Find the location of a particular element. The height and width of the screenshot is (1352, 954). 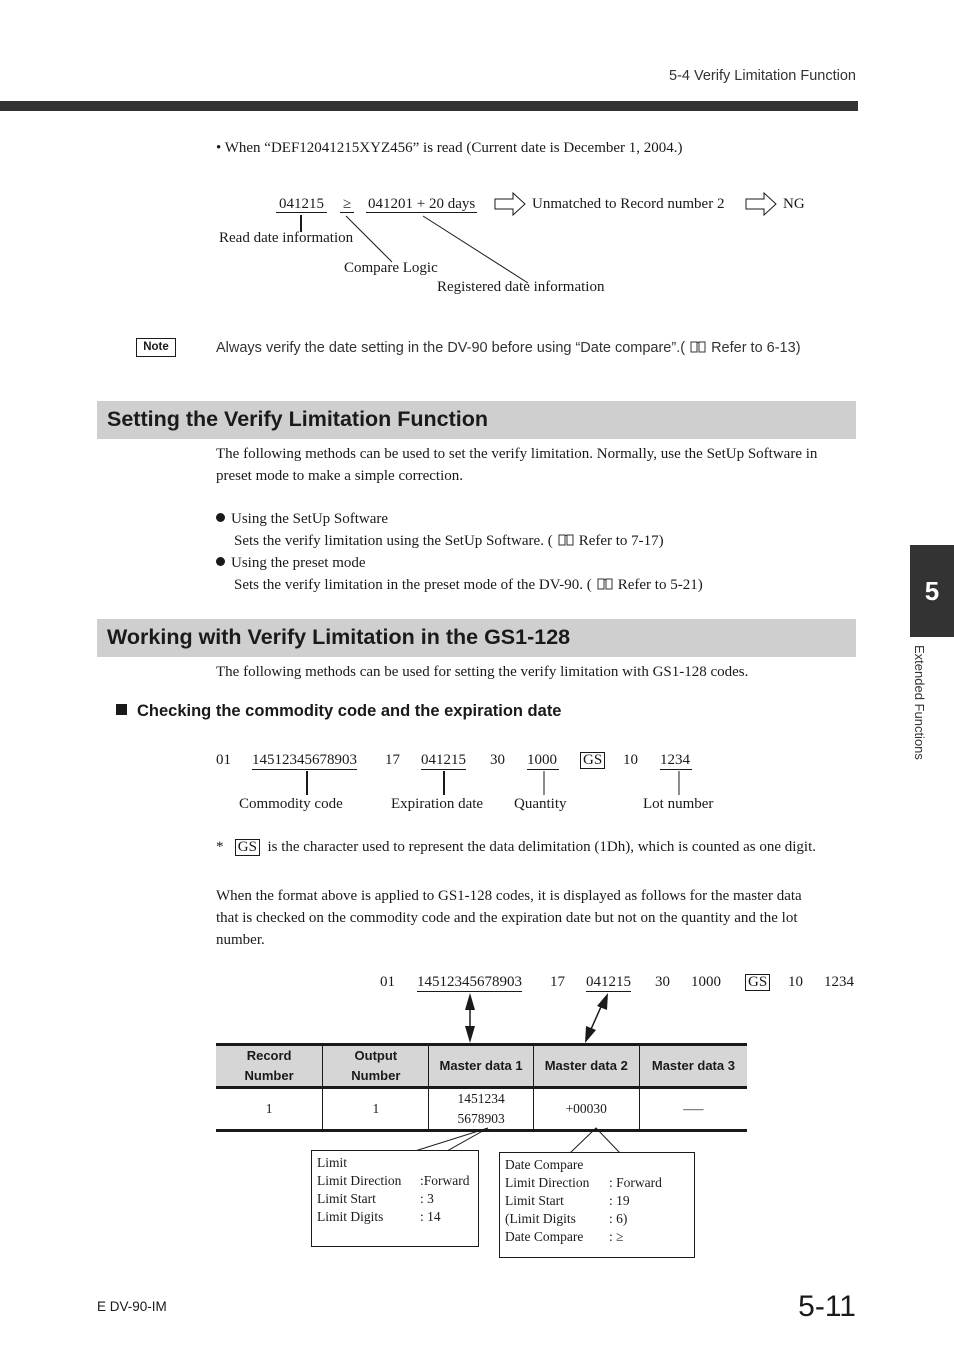

note-badge: Note is located at coordinates (156, 347).